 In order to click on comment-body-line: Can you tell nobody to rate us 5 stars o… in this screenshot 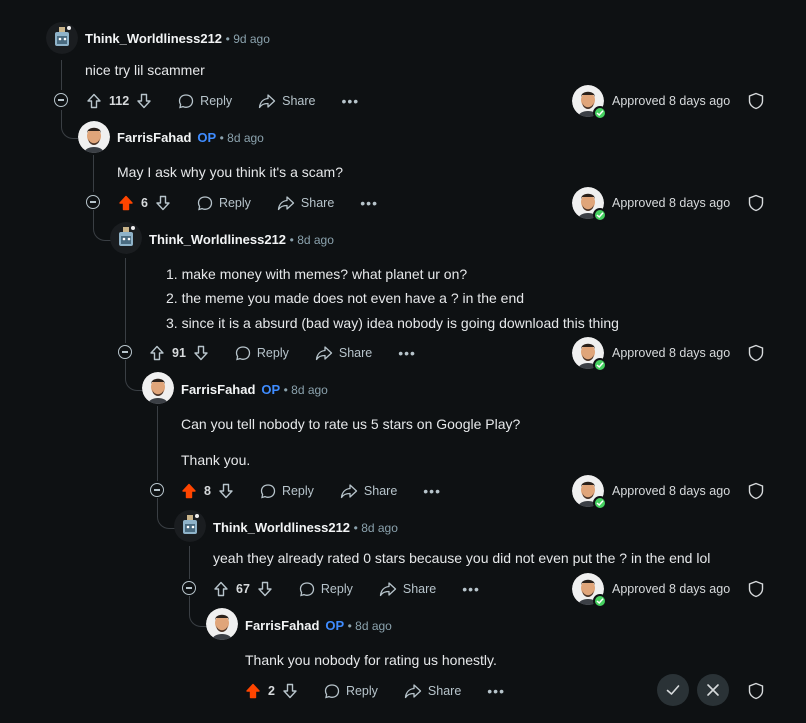, I will do `click(351, 424)`.